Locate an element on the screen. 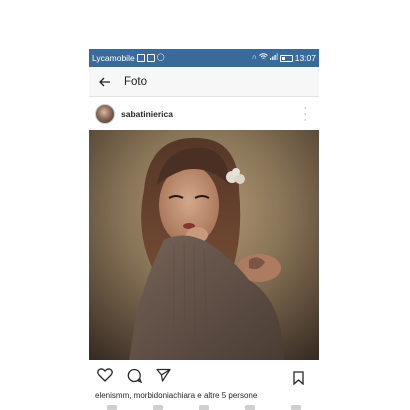 Image resolution: width=410 pixels, height=410 pixels. page-title: Foto is located at coordinates (136, 81).